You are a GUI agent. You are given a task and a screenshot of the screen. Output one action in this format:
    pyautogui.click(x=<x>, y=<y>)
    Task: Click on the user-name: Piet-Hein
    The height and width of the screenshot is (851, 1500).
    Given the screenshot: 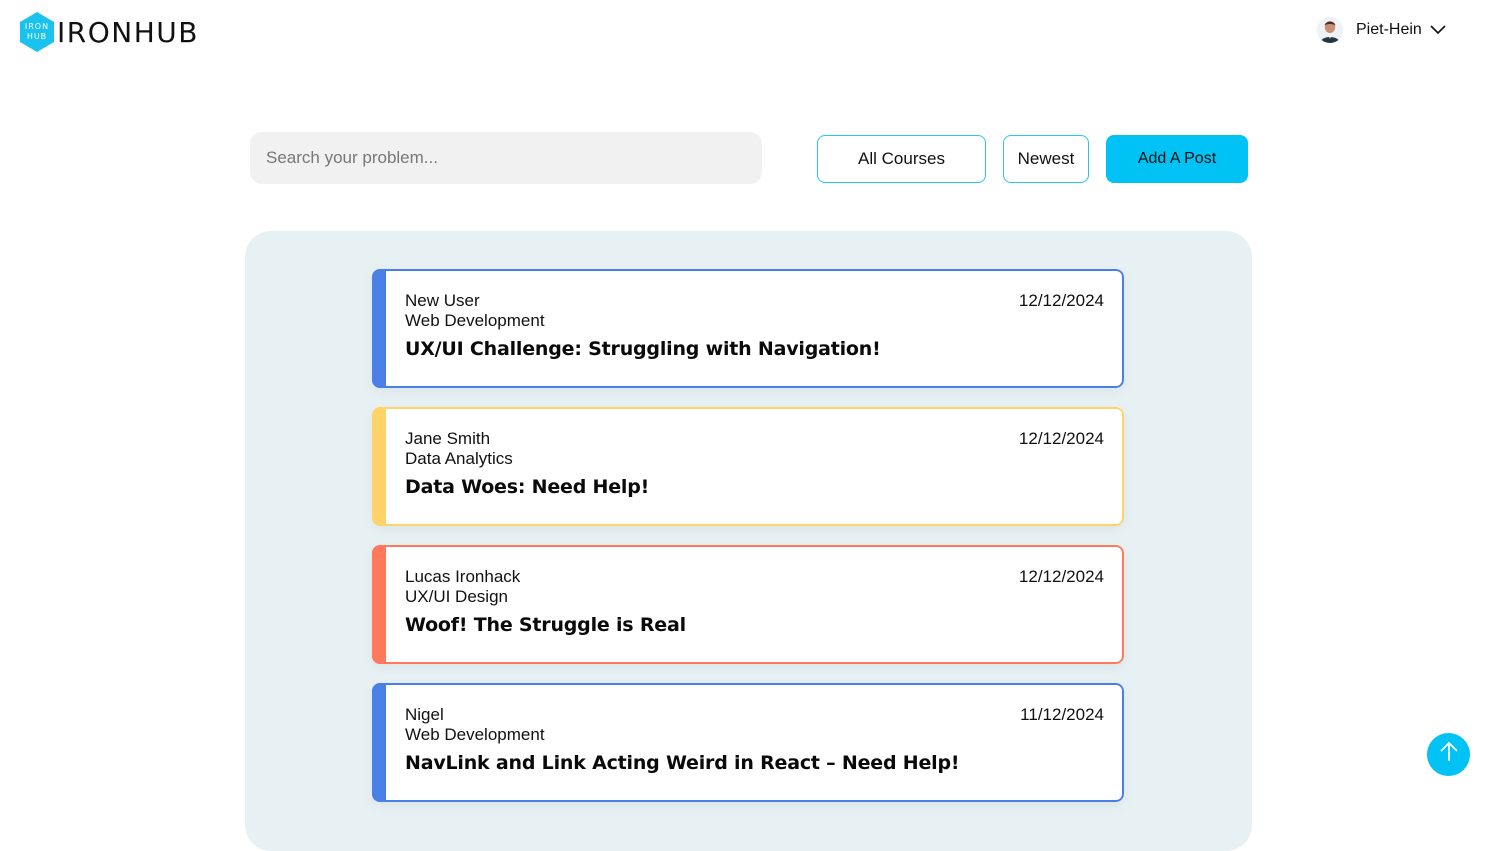 What is the action you would take?
    pyautogui.click(x=1389, y=29)
    